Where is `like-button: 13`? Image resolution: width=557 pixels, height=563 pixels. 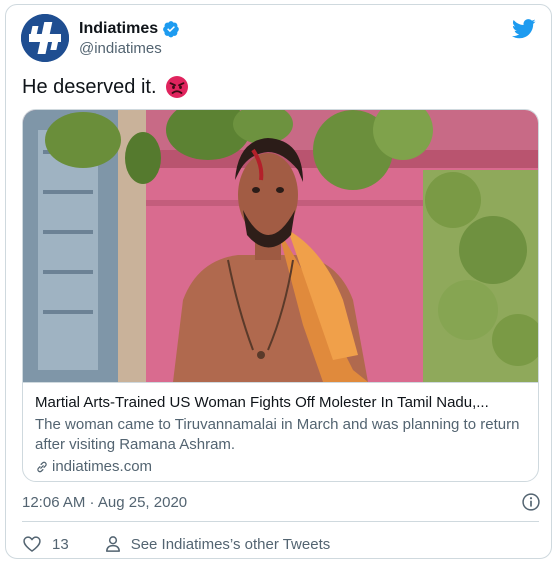
like-button: 13 is located at coordinates (45, 544).